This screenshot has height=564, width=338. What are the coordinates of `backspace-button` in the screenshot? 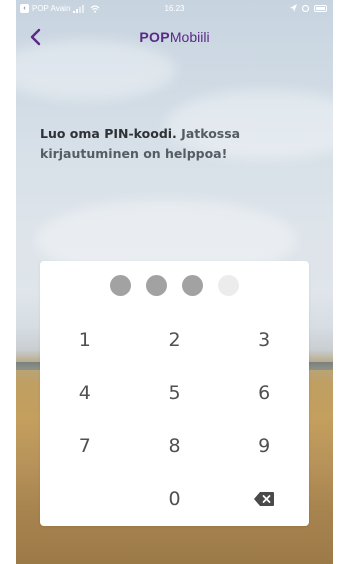 It's located at (264, 498).